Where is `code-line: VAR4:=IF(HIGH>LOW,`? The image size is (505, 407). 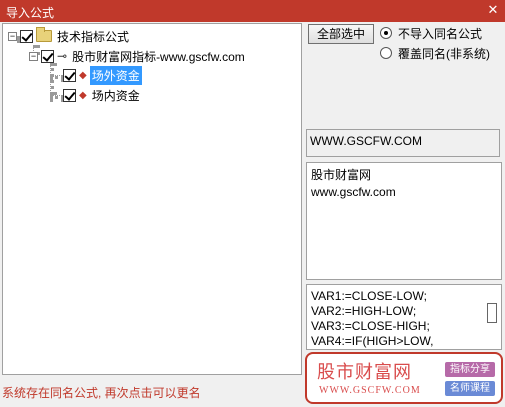
code-line: VAR4:=IF(HIGH>LOW, is located at coordinates (372, 341).